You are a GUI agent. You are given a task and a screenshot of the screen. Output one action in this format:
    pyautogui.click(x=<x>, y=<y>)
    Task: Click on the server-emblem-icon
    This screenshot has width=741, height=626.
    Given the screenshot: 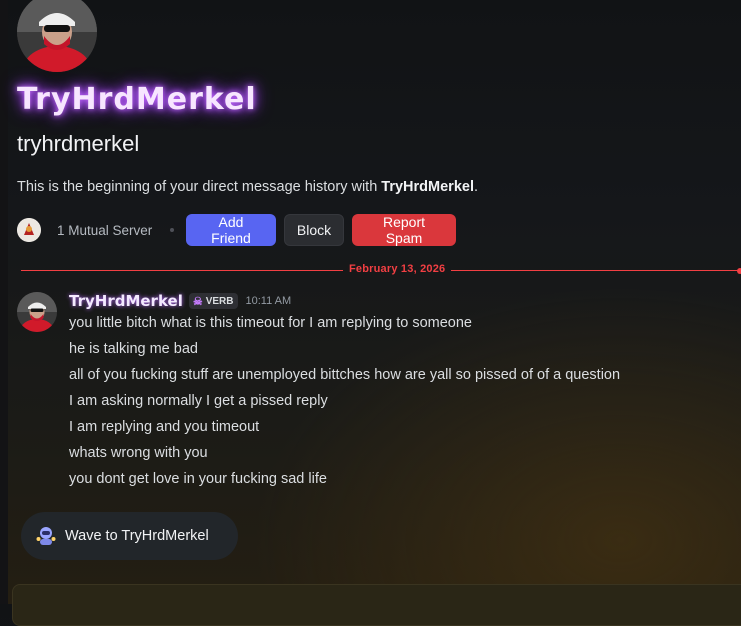 What is the action you would take?
    pyautogui.click(x=29, y=230)
    